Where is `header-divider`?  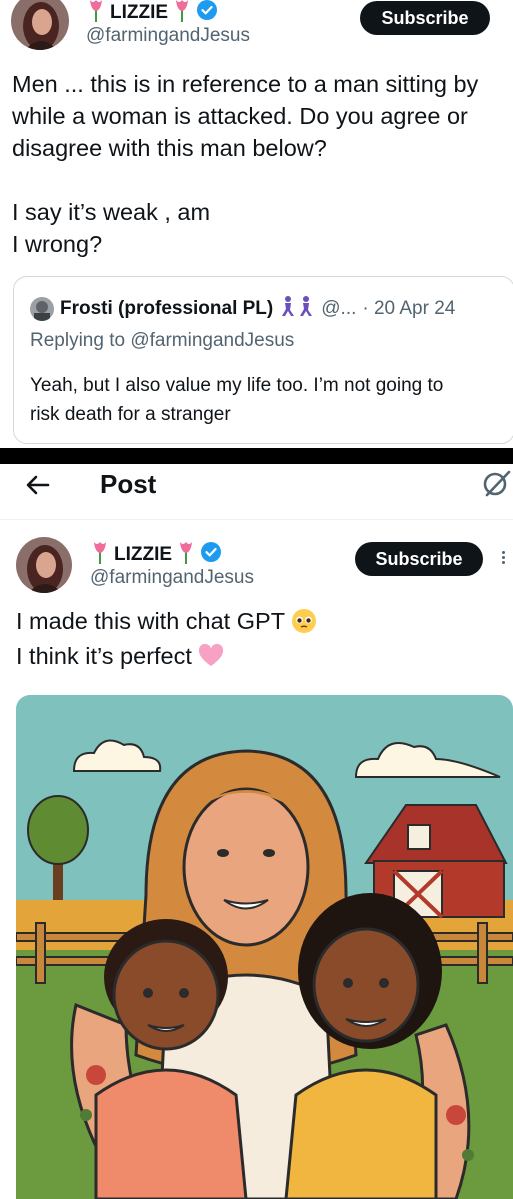
header-divider is located at coordinates (256, 519).